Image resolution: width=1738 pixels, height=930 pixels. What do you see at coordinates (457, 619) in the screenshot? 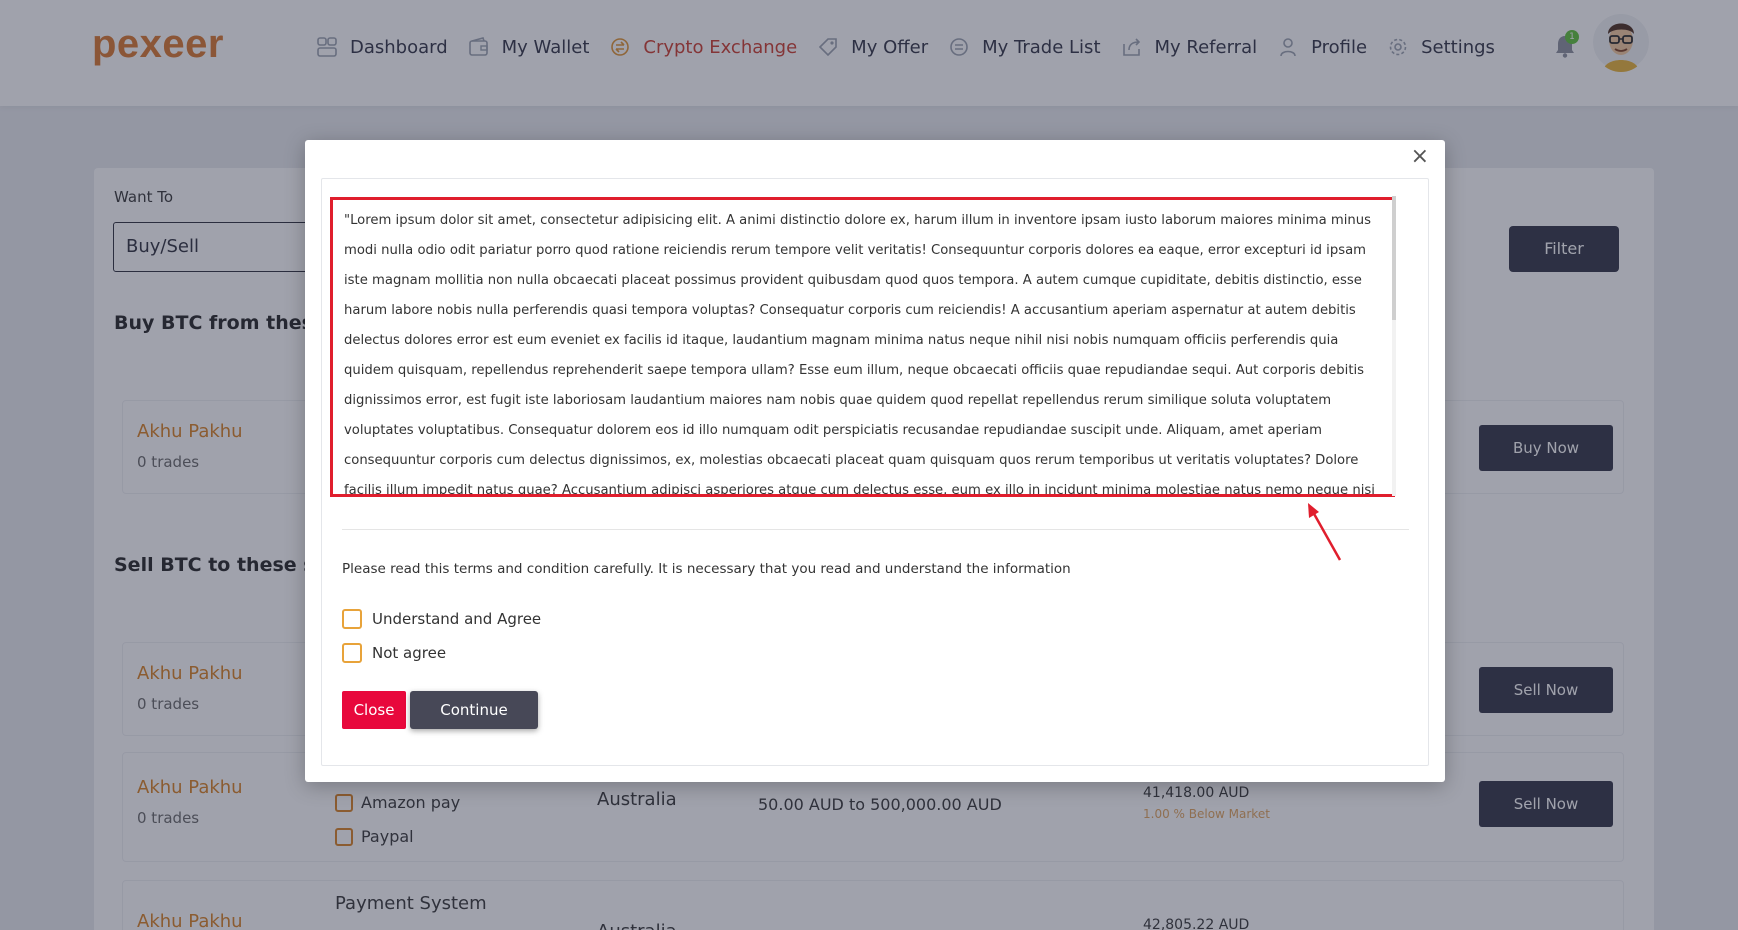
I see `agree-label: Understand and Agree` at bounding box center [457, 619].